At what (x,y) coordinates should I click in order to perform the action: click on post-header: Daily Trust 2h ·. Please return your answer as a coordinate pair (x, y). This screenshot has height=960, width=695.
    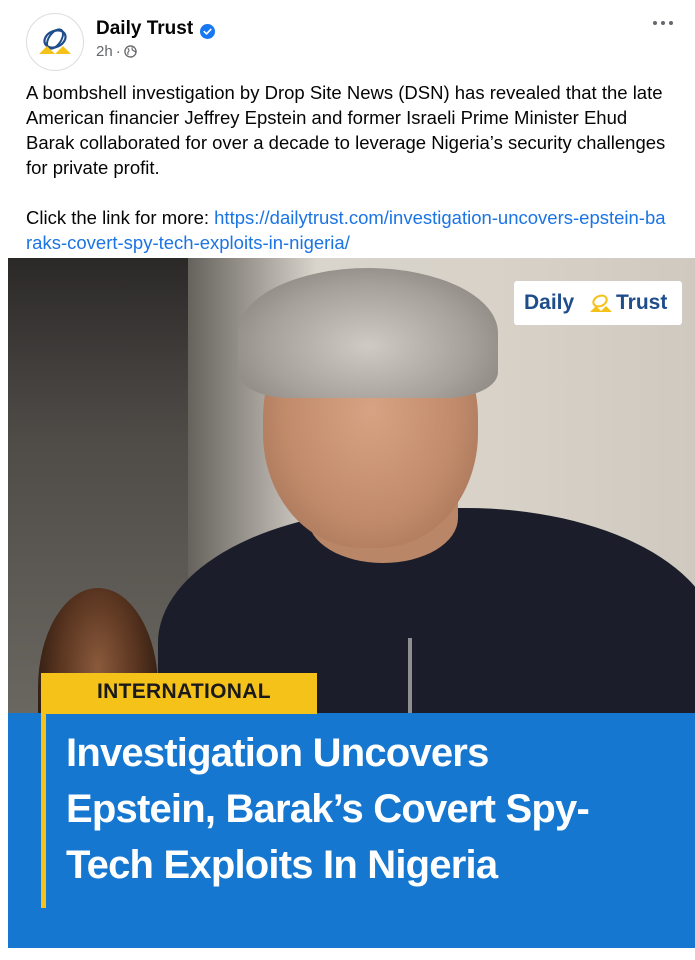
    Looking at the image, I should click on (347, 36).